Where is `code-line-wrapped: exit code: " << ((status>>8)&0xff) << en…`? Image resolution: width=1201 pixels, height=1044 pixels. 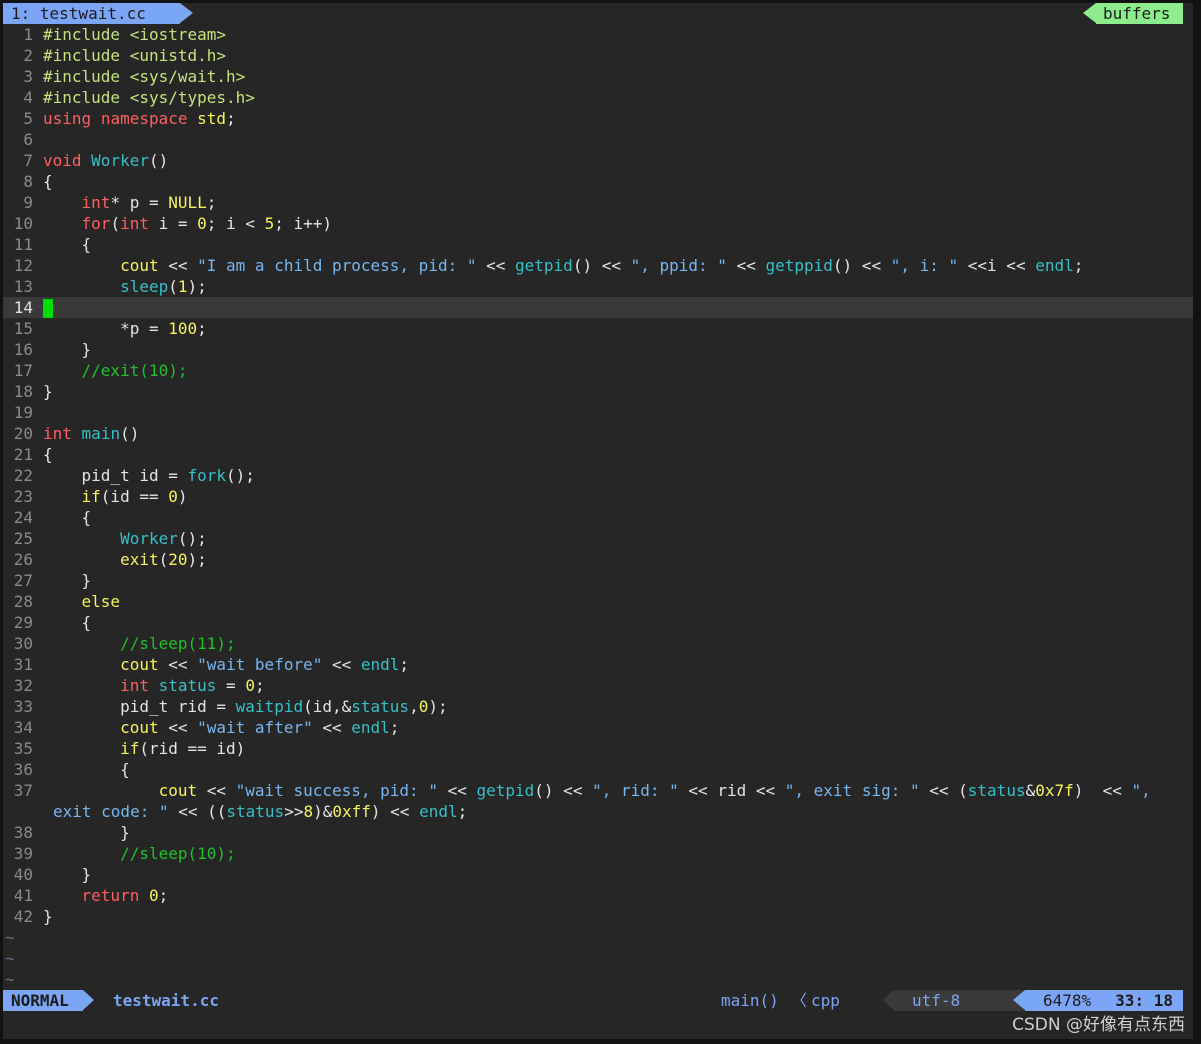 code-line-wrapped: exit code: " << ((status>>8)&0xff) << en… is located at coordinates (260, 811).